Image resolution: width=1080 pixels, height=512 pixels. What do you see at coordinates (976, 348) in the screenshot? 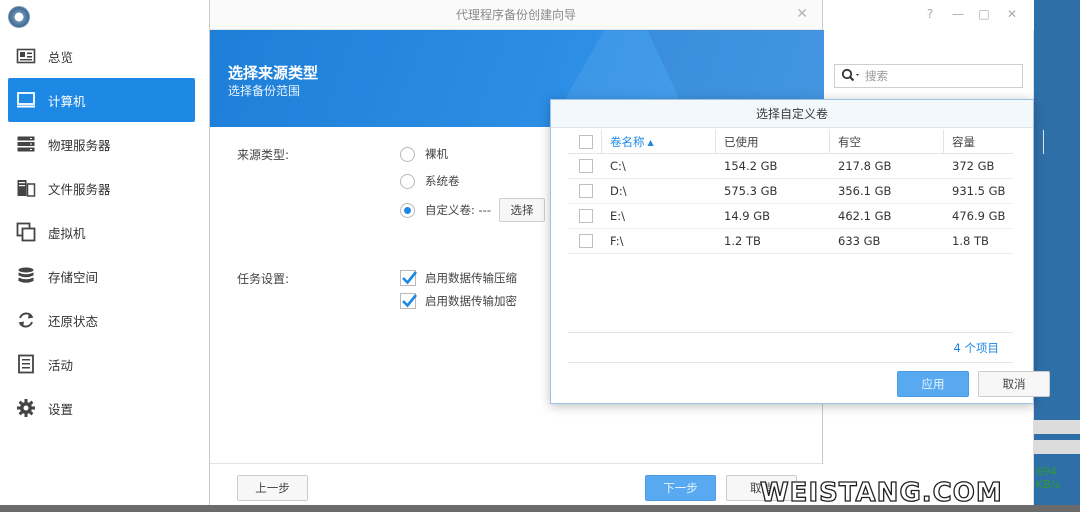
I see `item-count: 4 个项目` at bounding box center [976, 348].